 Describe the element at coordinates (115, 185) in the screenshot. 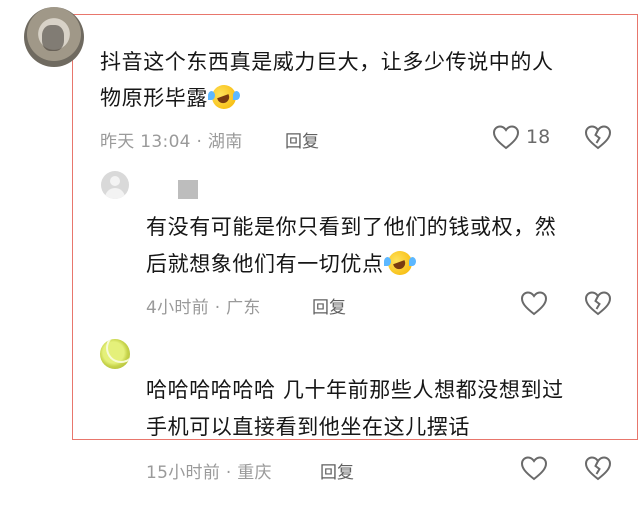

I see `avatar-default` at that location.